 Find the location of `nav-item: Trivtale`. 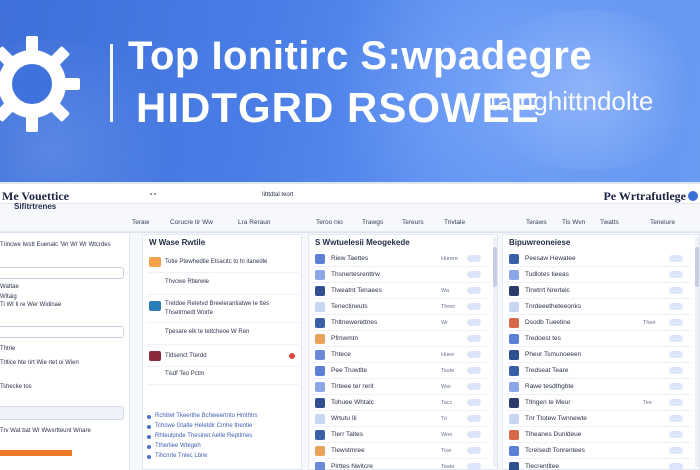

nav-item: Trivtale is located at coordinates (454, 222).